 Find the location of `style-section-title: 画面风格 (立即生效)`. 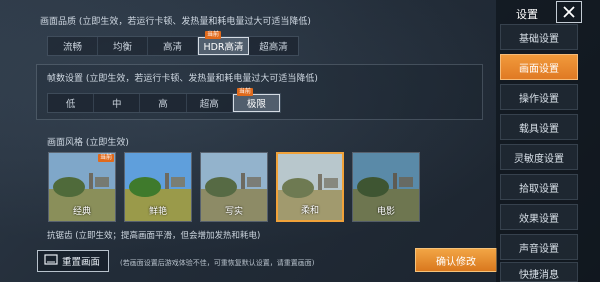

style-section-title: 画面风格 (立即生效) is located at coordinates (88, 143).